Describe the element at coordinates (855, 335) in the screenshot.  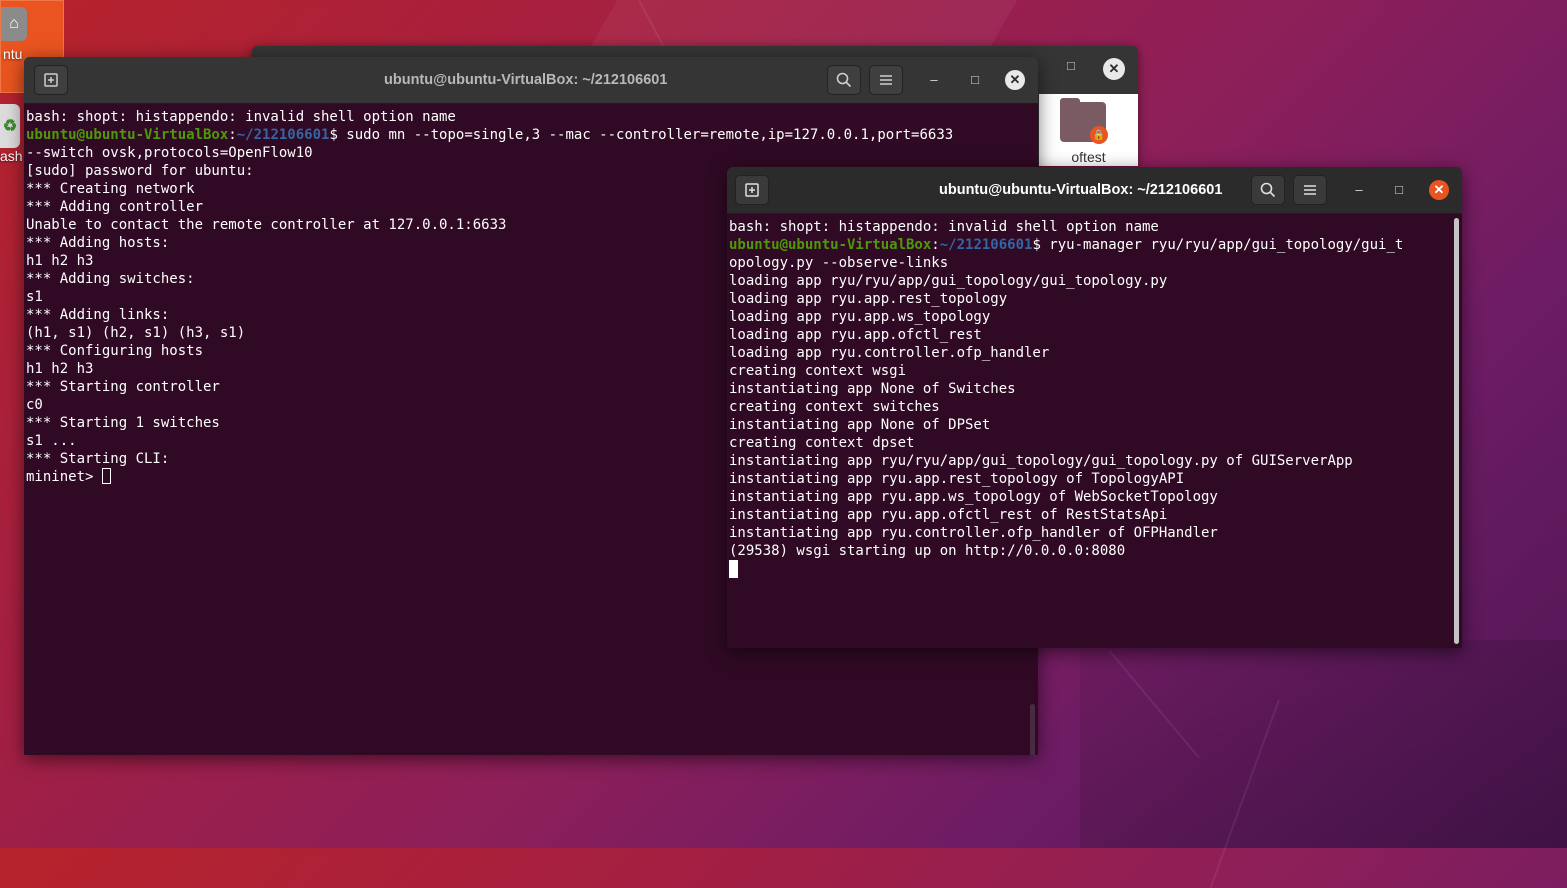
I see `output-text: loading app ryu.app.ofctl_rest` at that location.